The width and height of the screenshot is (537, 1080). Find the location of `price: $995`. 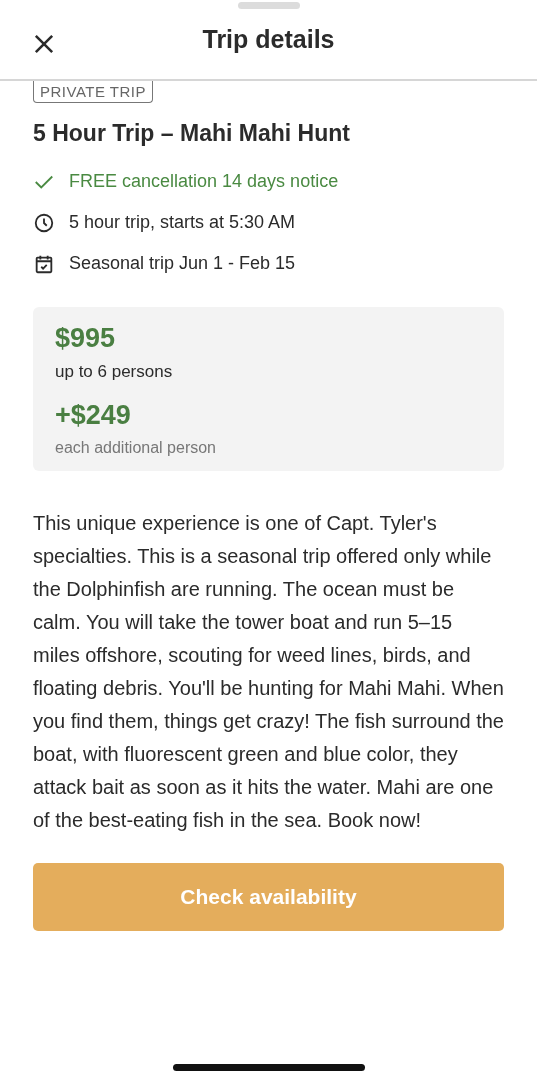

price: $995 is located at coordinates (86, 338).